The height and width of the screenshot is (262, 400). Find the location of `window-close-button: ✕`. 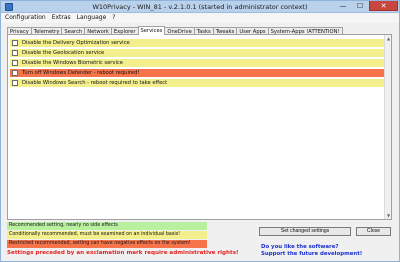

window-close-button: ✕ is located at coordinates (383, 6).